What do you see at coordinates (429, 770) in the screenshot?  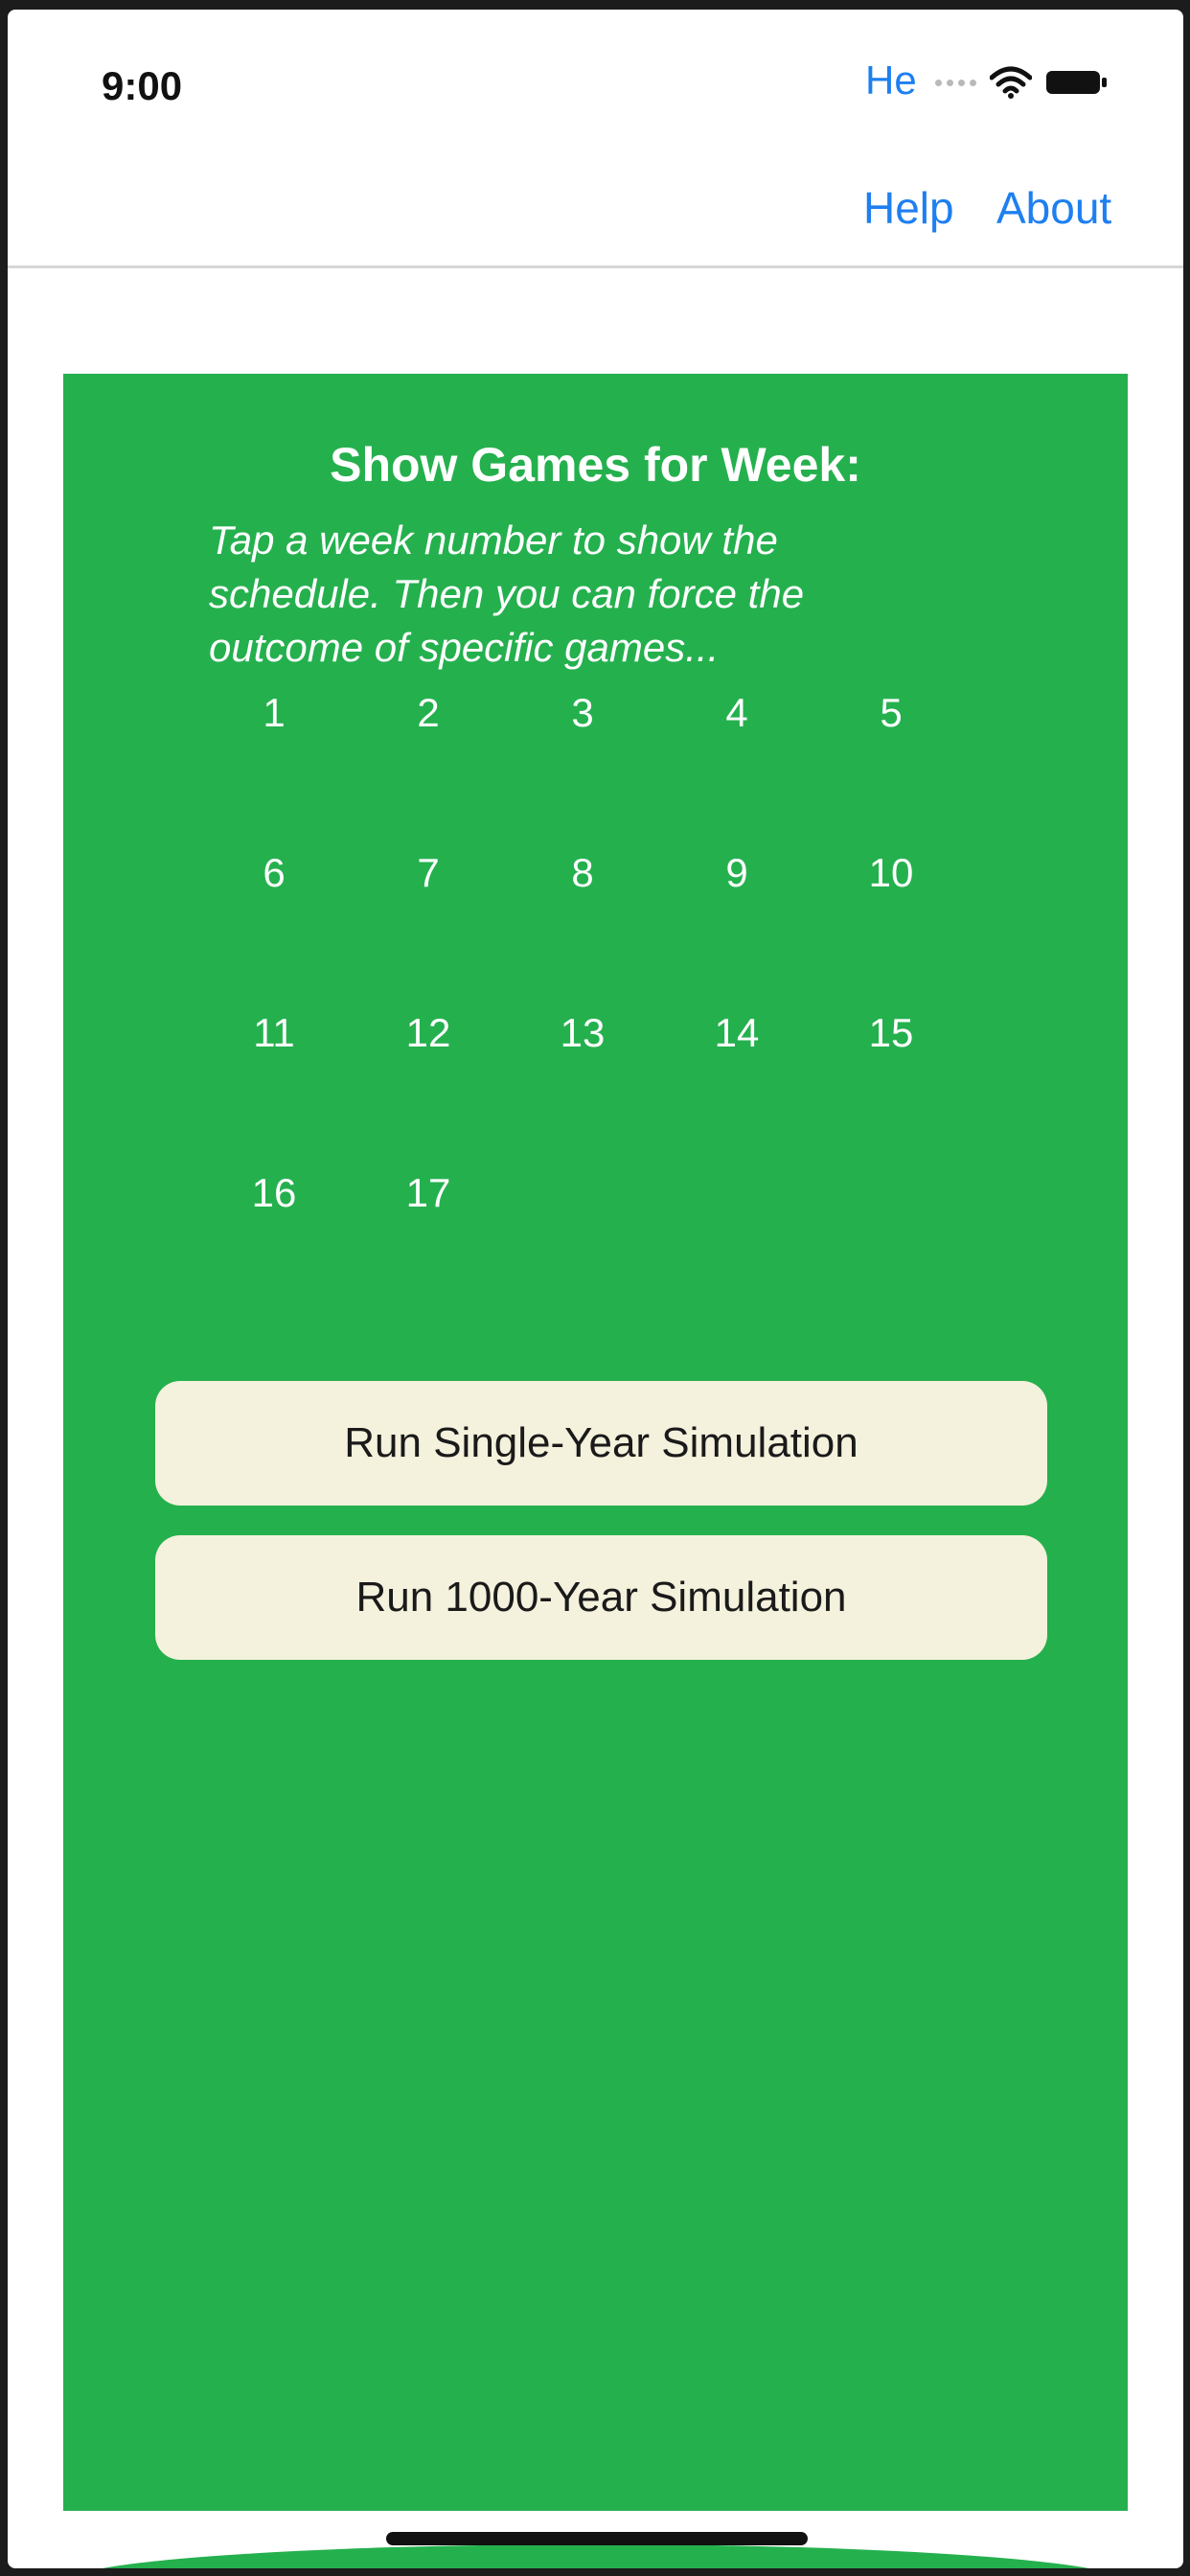 I see `week-button: 2` at bounding box center [429, 770].